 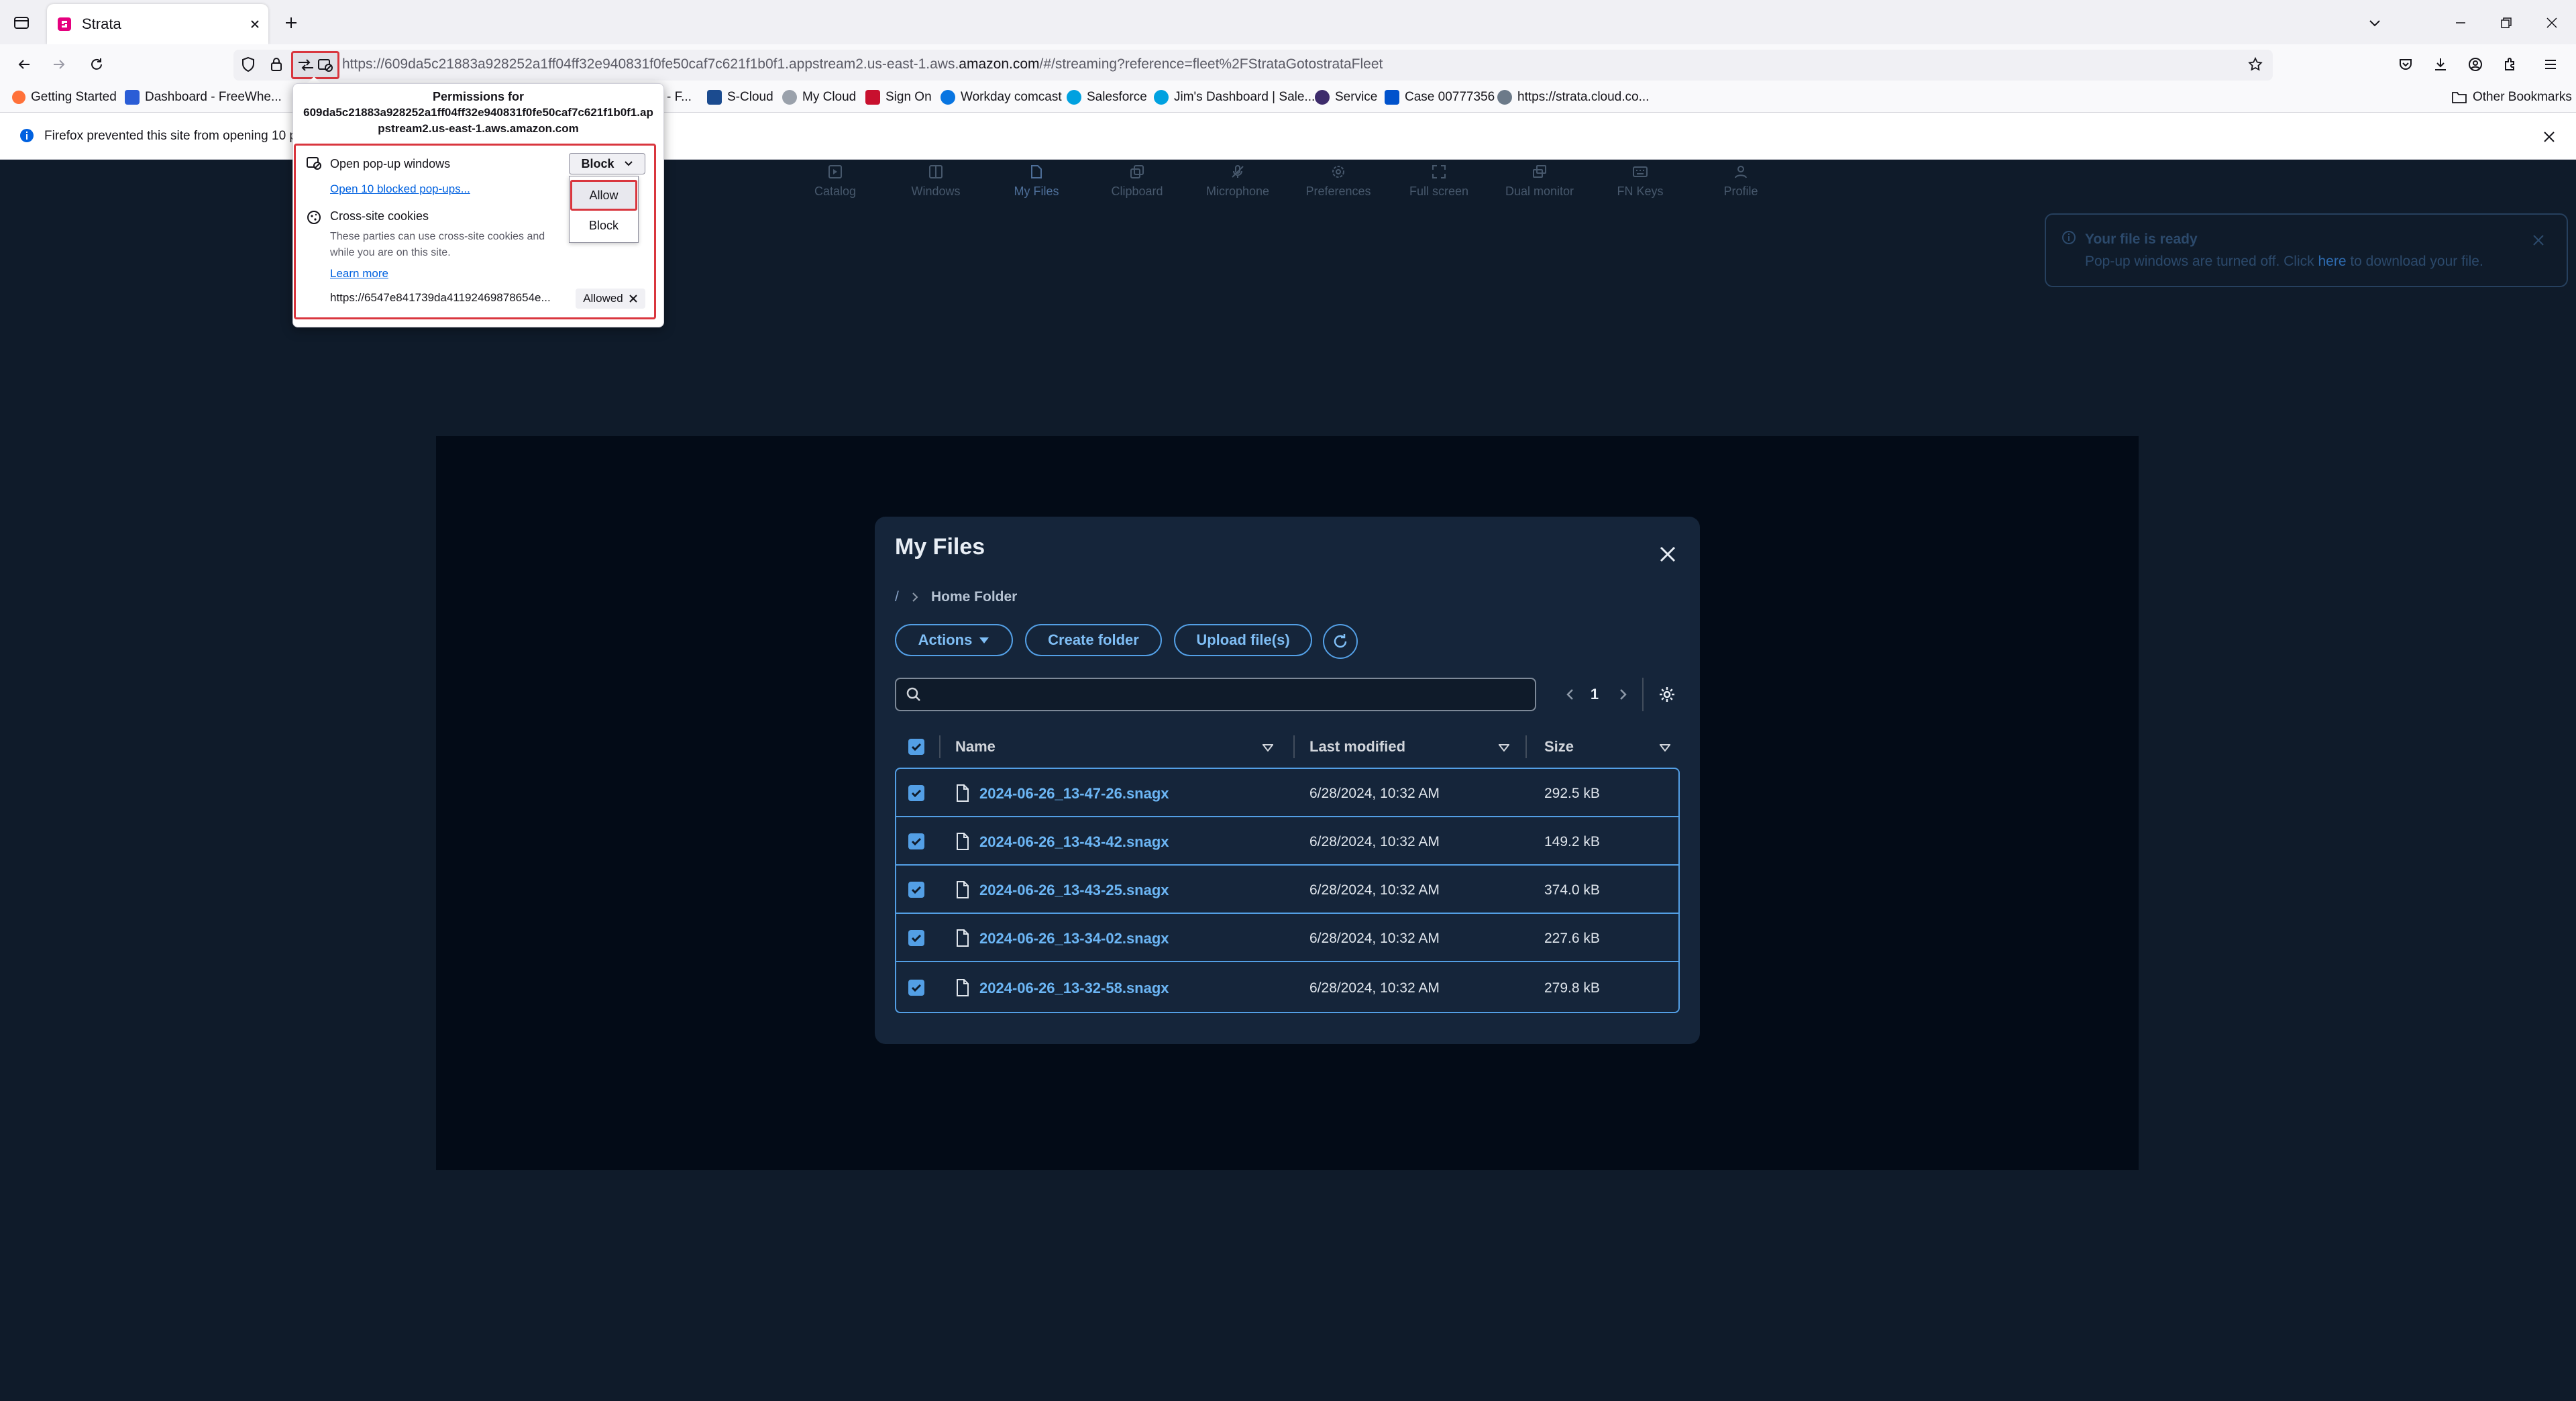 What do you see at coordinates (2550, 64) in the screenshot?
I see `menu-icon` at bounding box center [2550, 64].